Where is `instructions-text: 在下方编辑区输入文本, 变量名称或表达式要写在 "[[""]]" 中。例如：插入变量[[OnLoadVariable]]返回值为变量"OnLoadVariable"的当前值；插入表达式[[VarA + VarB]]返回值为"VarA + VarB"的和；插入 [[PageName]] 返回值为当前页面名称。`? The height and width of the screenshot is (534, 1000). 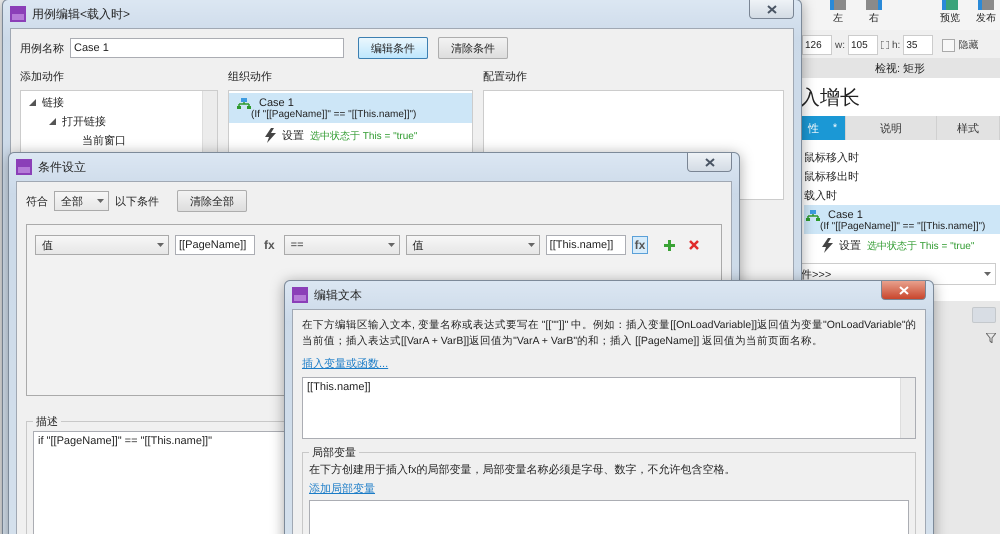
instructions-text: 在下方编辑区输入文本, 变量名称或表达式要写在 "[[""]]" 中。例如：插入变量[[OnLoadVariable]]返回值为变量"OnLoadVariable"的当前值；插入表达式[[VarA + VarB]]返回值为"VarA + VarB"的和；插入 [[PageName]] 返回值为当前页面名称。 is located at coordinates (610, 333).